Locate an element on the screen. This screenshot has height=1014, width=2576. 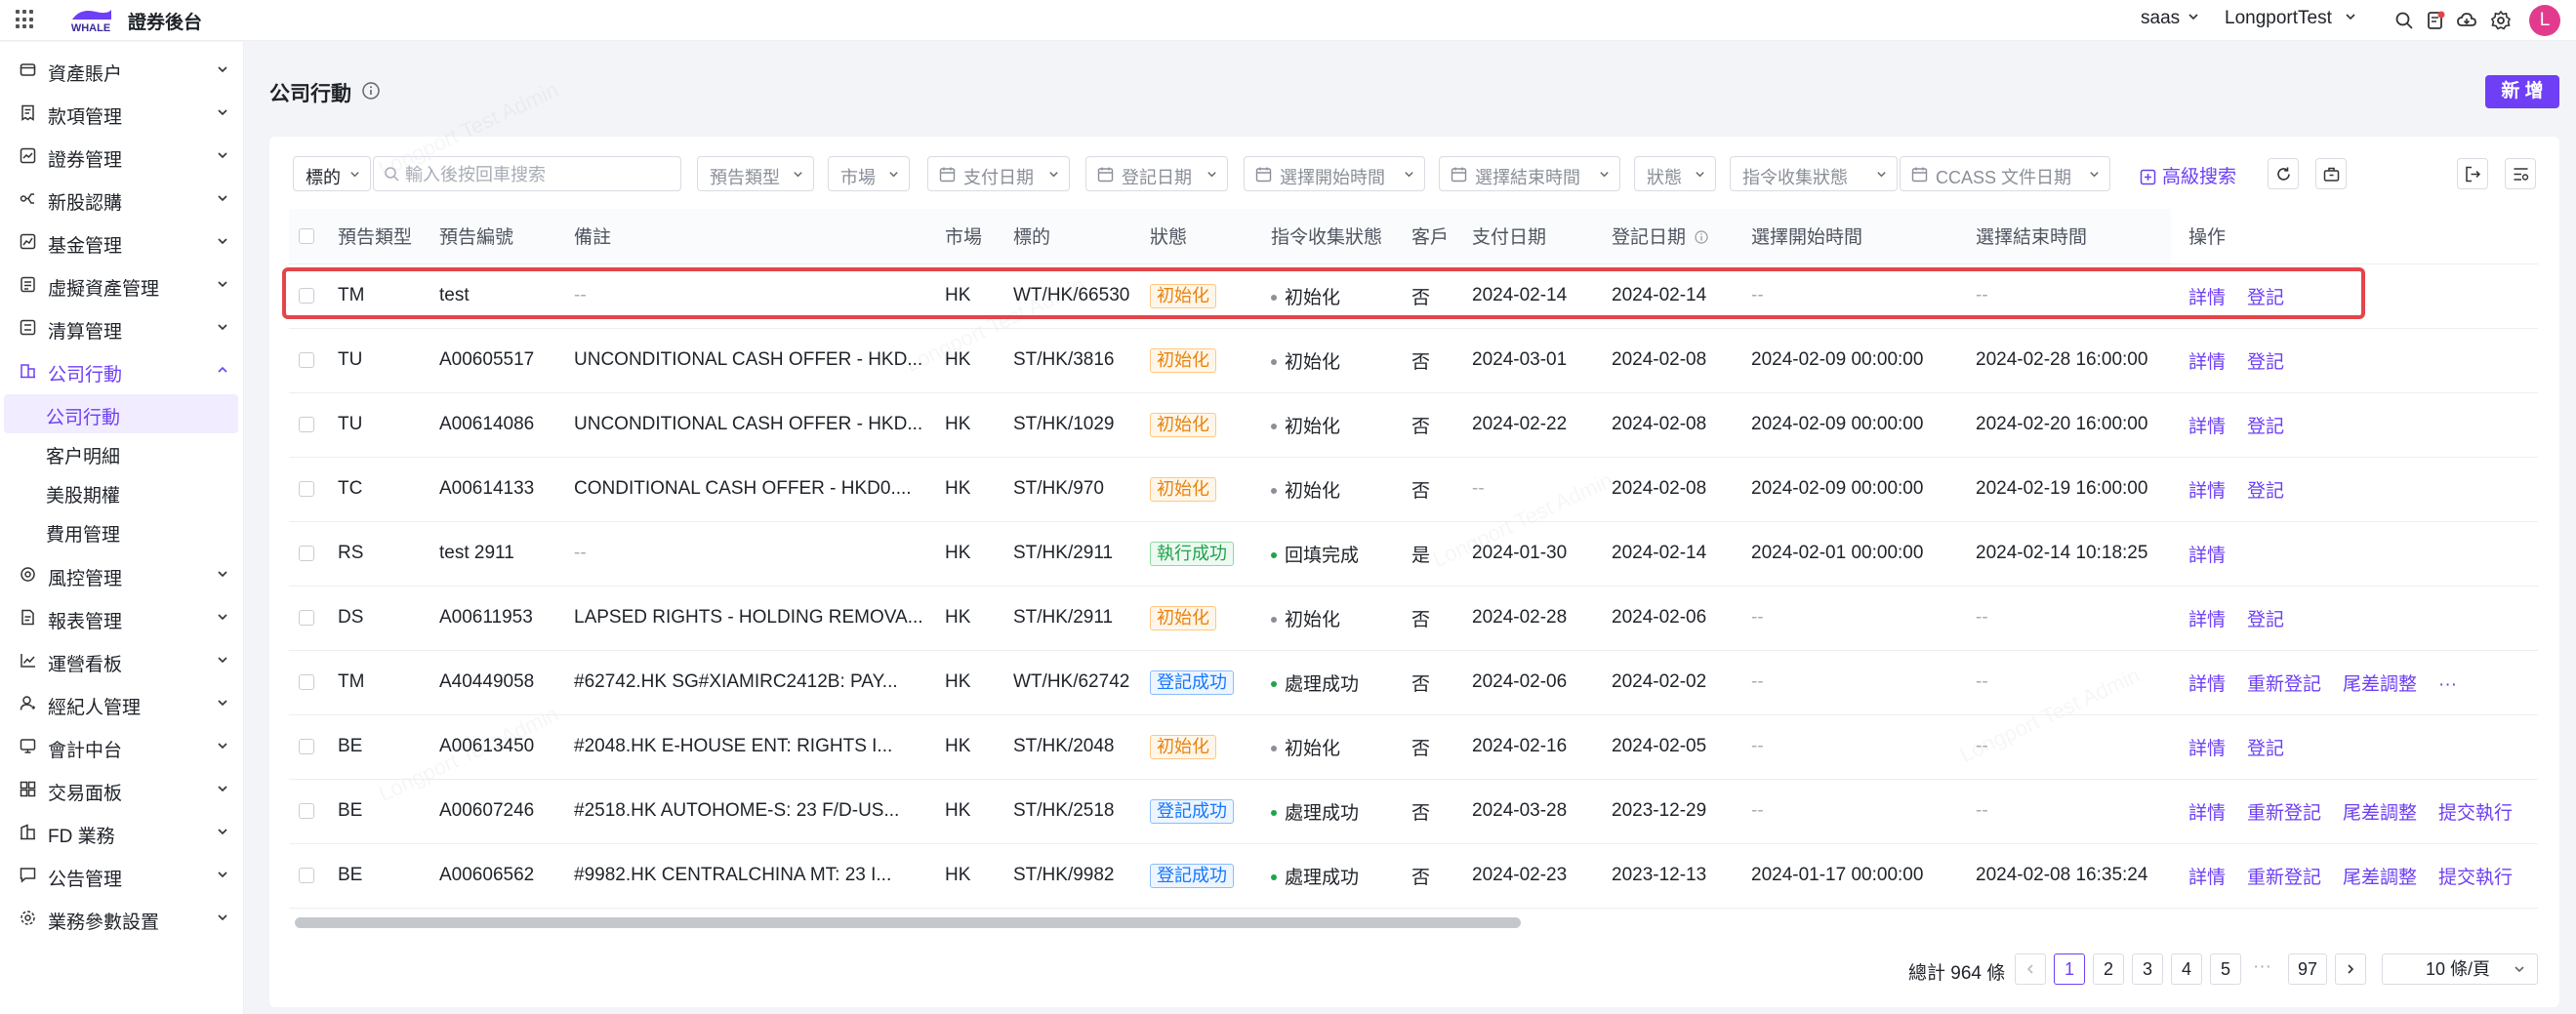
sidebar-subitem-fees: 費用管理 is located at coordinates (121, 530).